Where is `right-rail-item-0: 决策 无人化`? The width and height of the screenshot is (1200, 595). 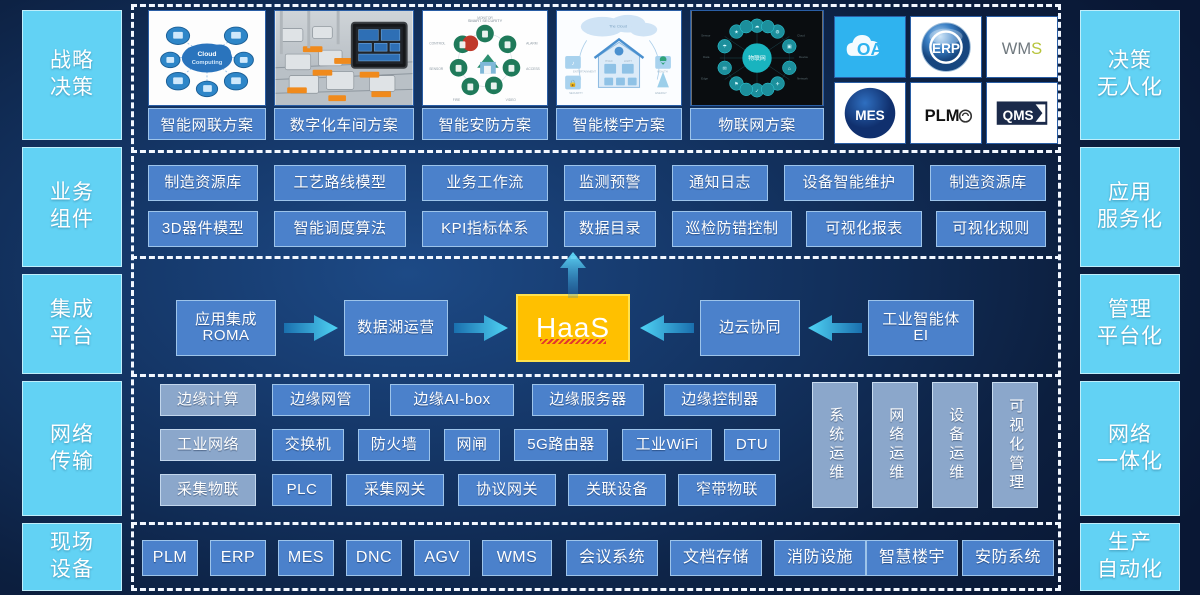 right-rail-item-0: 决策 无人化 is located at coordinates (1130, 75).